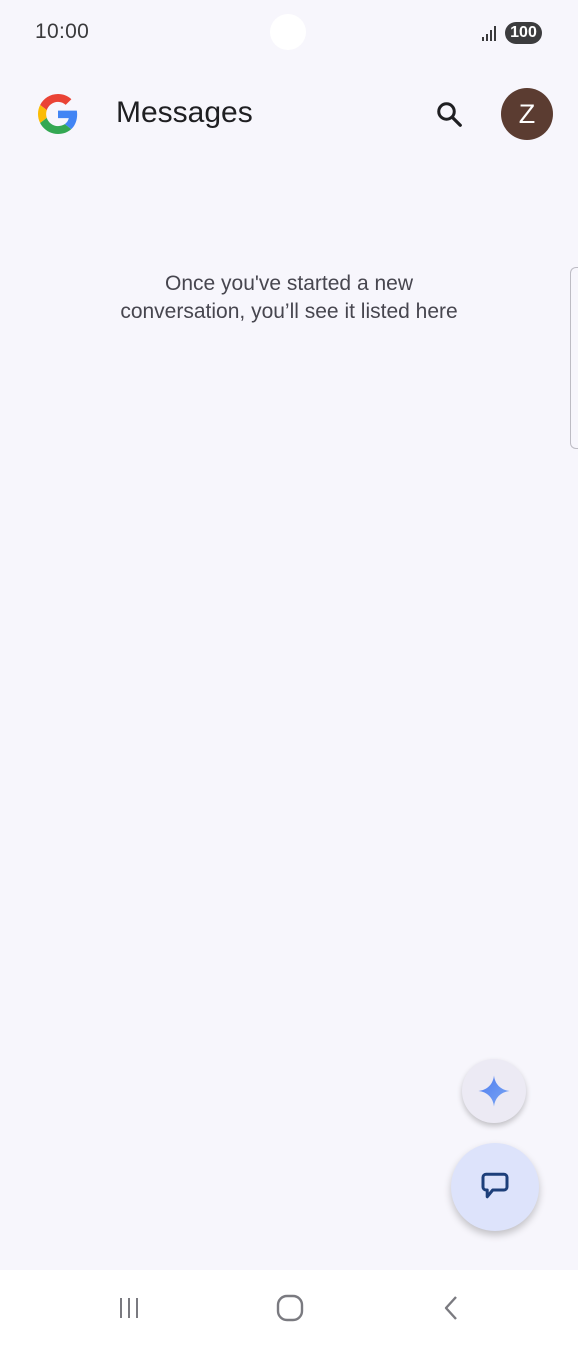 The height and width of the screenshot is (1348, 578). I want to click on gemini-button, so click(494, 1091).